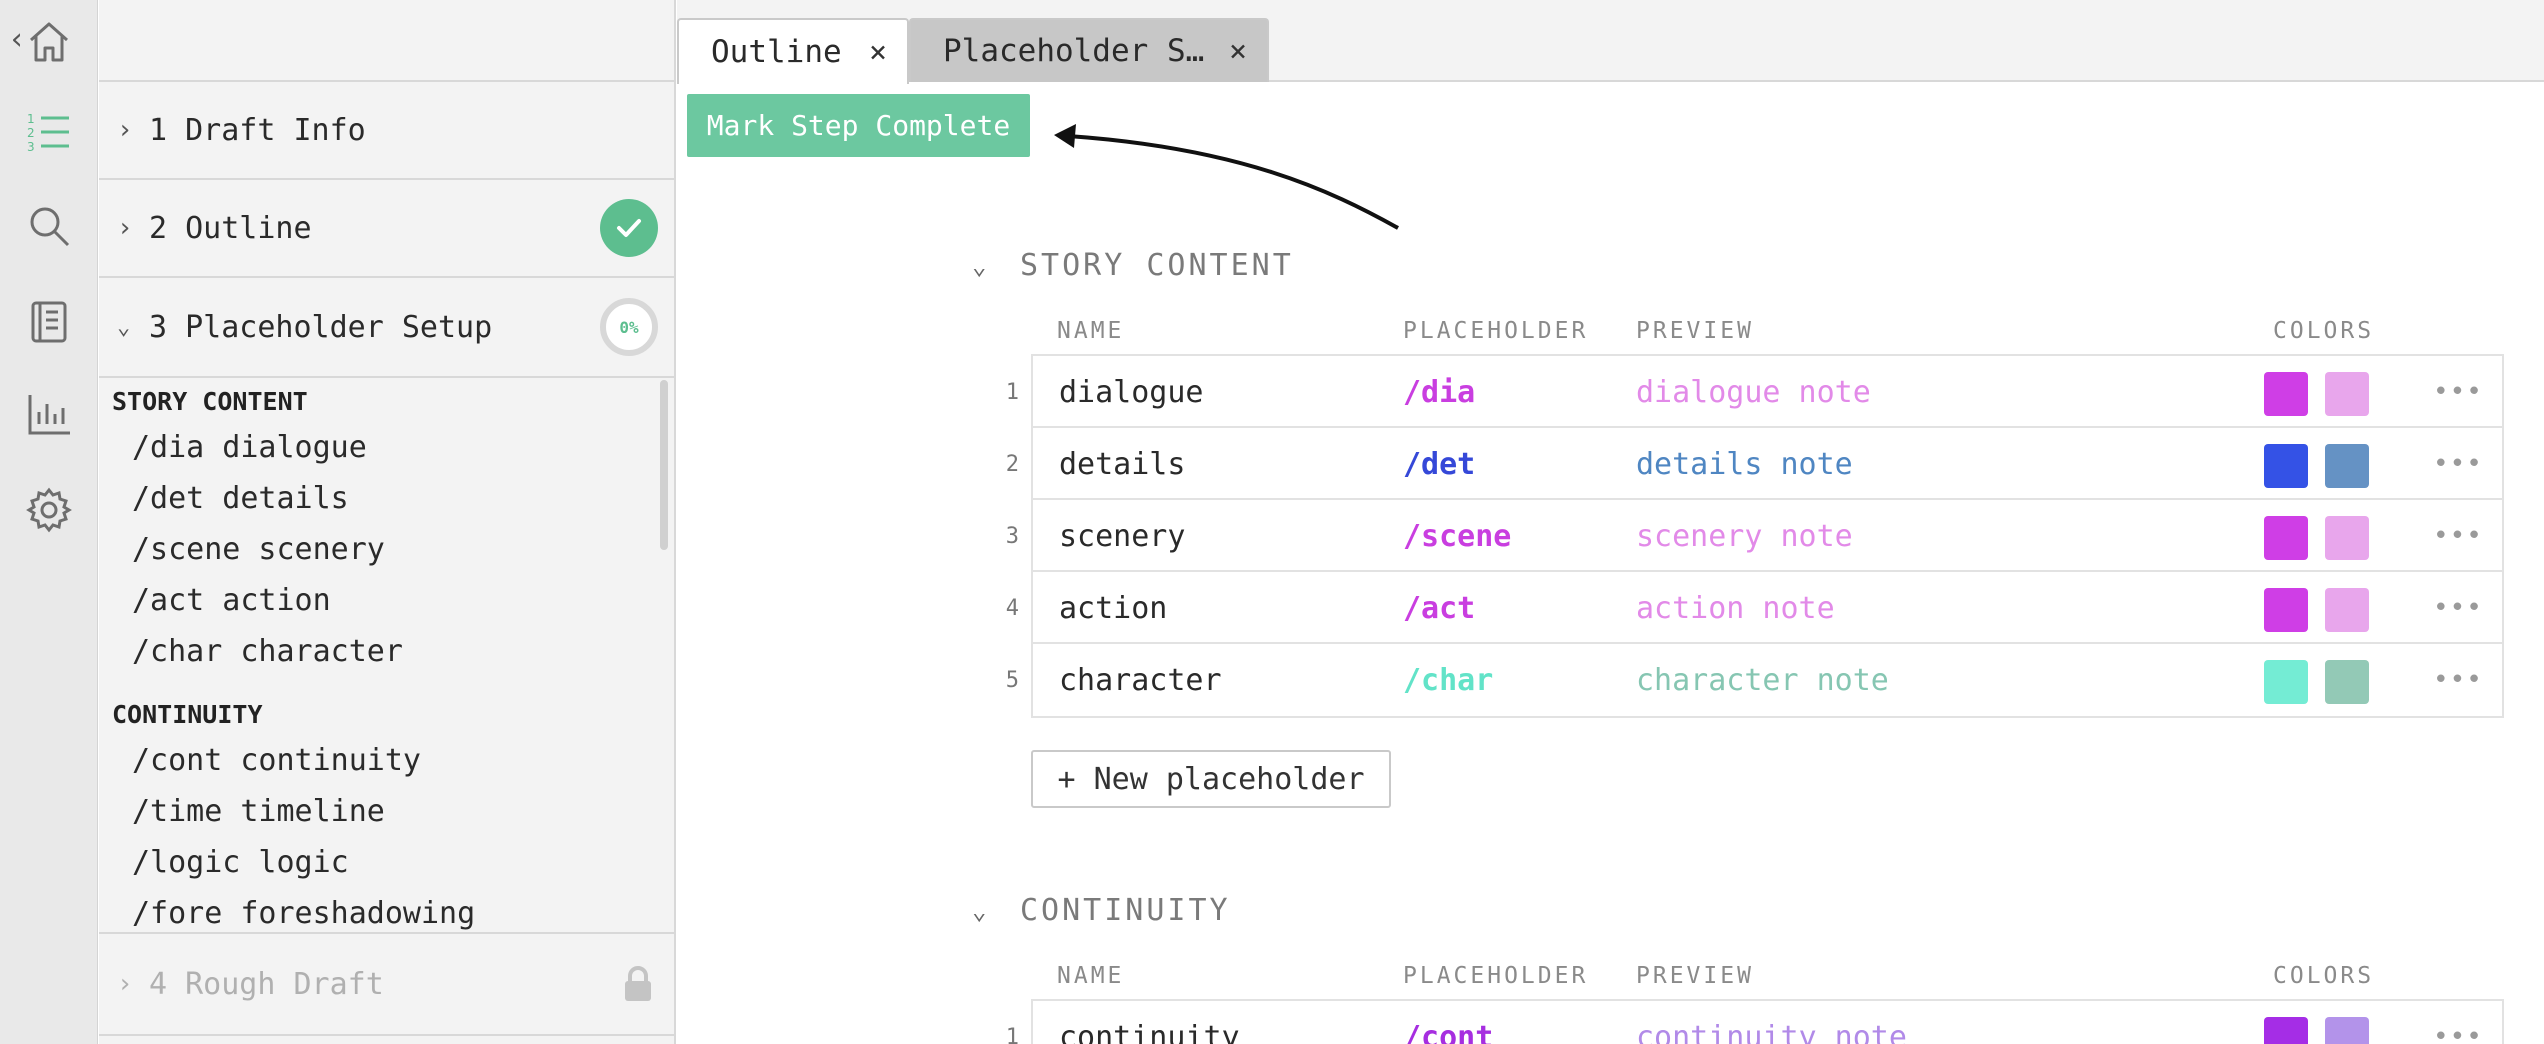 The height and width of the screenshot is (1044, 2544). What do you see at coordinates (1012, 680) in the screenshot?
I see `row-number: 5` at bounding box center [1012, 680].